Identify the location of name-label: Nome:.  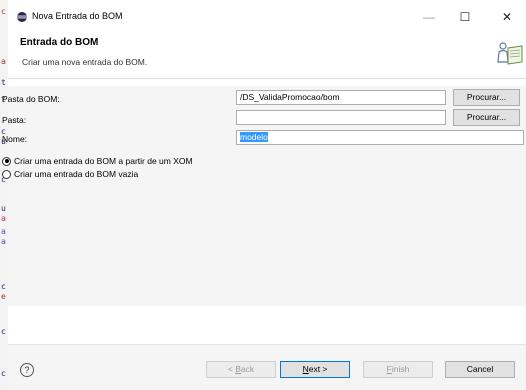
(15, 139).